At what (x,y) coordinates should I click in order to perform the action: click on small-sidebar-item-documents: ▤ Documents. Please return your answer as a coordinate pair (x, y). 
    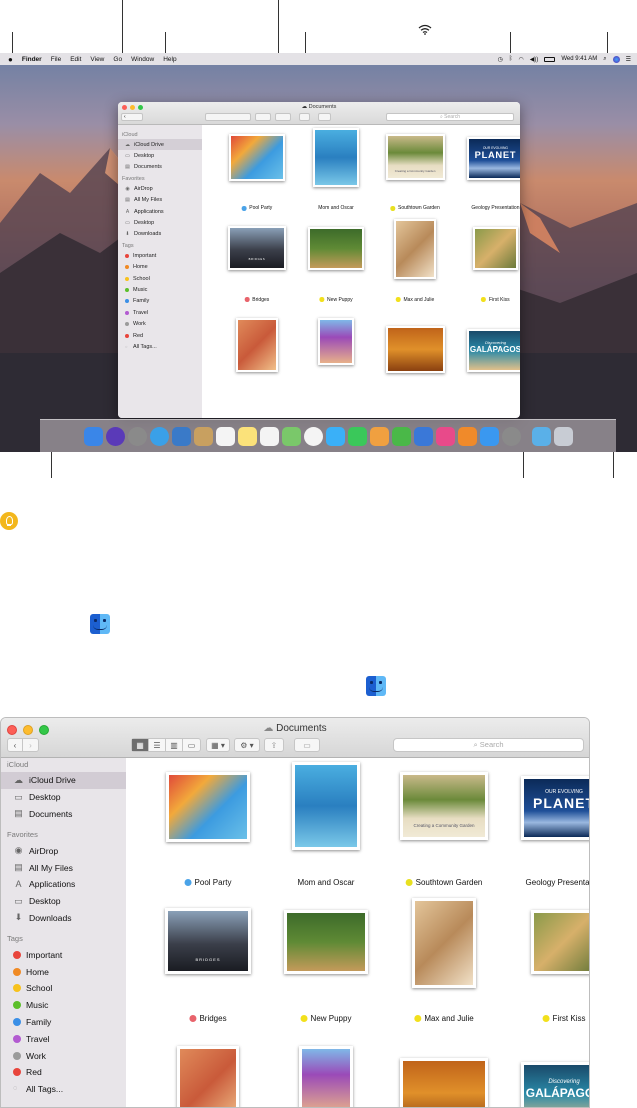
    Looking at the image, I should click on (160, 167).